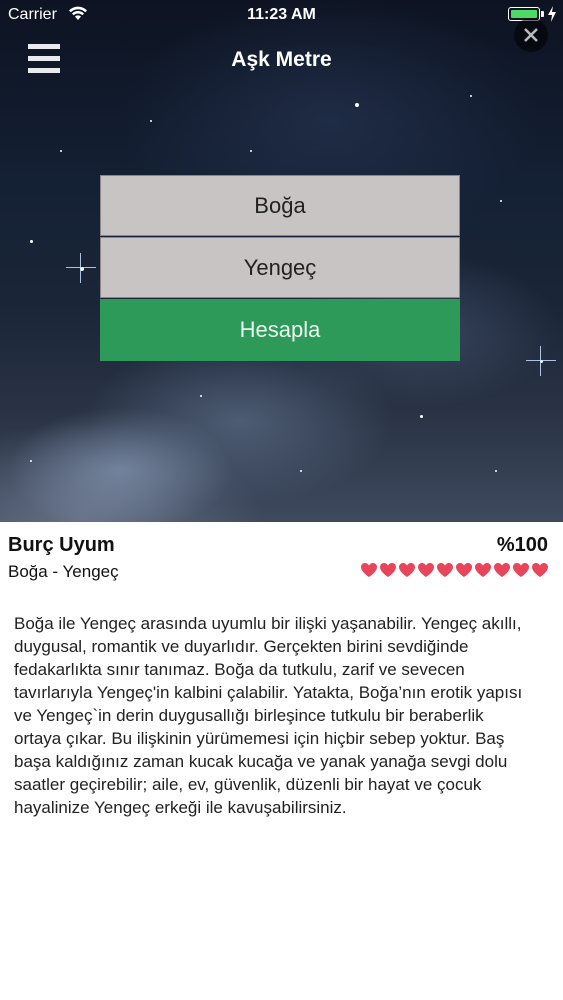 This screenshot has width=563, height=1000. What do you see at coordinates (531, 35) in the screenshot?
I see `close-icon` at bounding box center [531, 35].